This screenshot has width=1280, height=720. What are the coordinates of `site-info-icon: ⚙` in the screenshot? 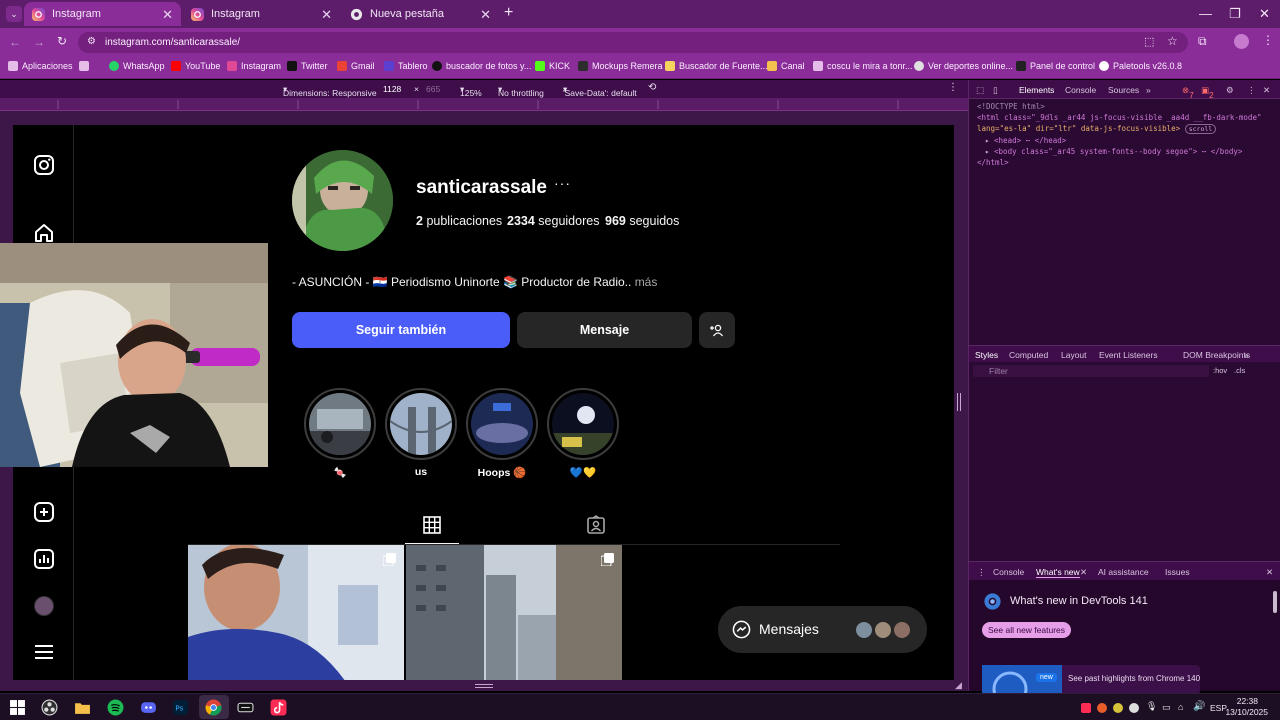 It's located at (91, 41).